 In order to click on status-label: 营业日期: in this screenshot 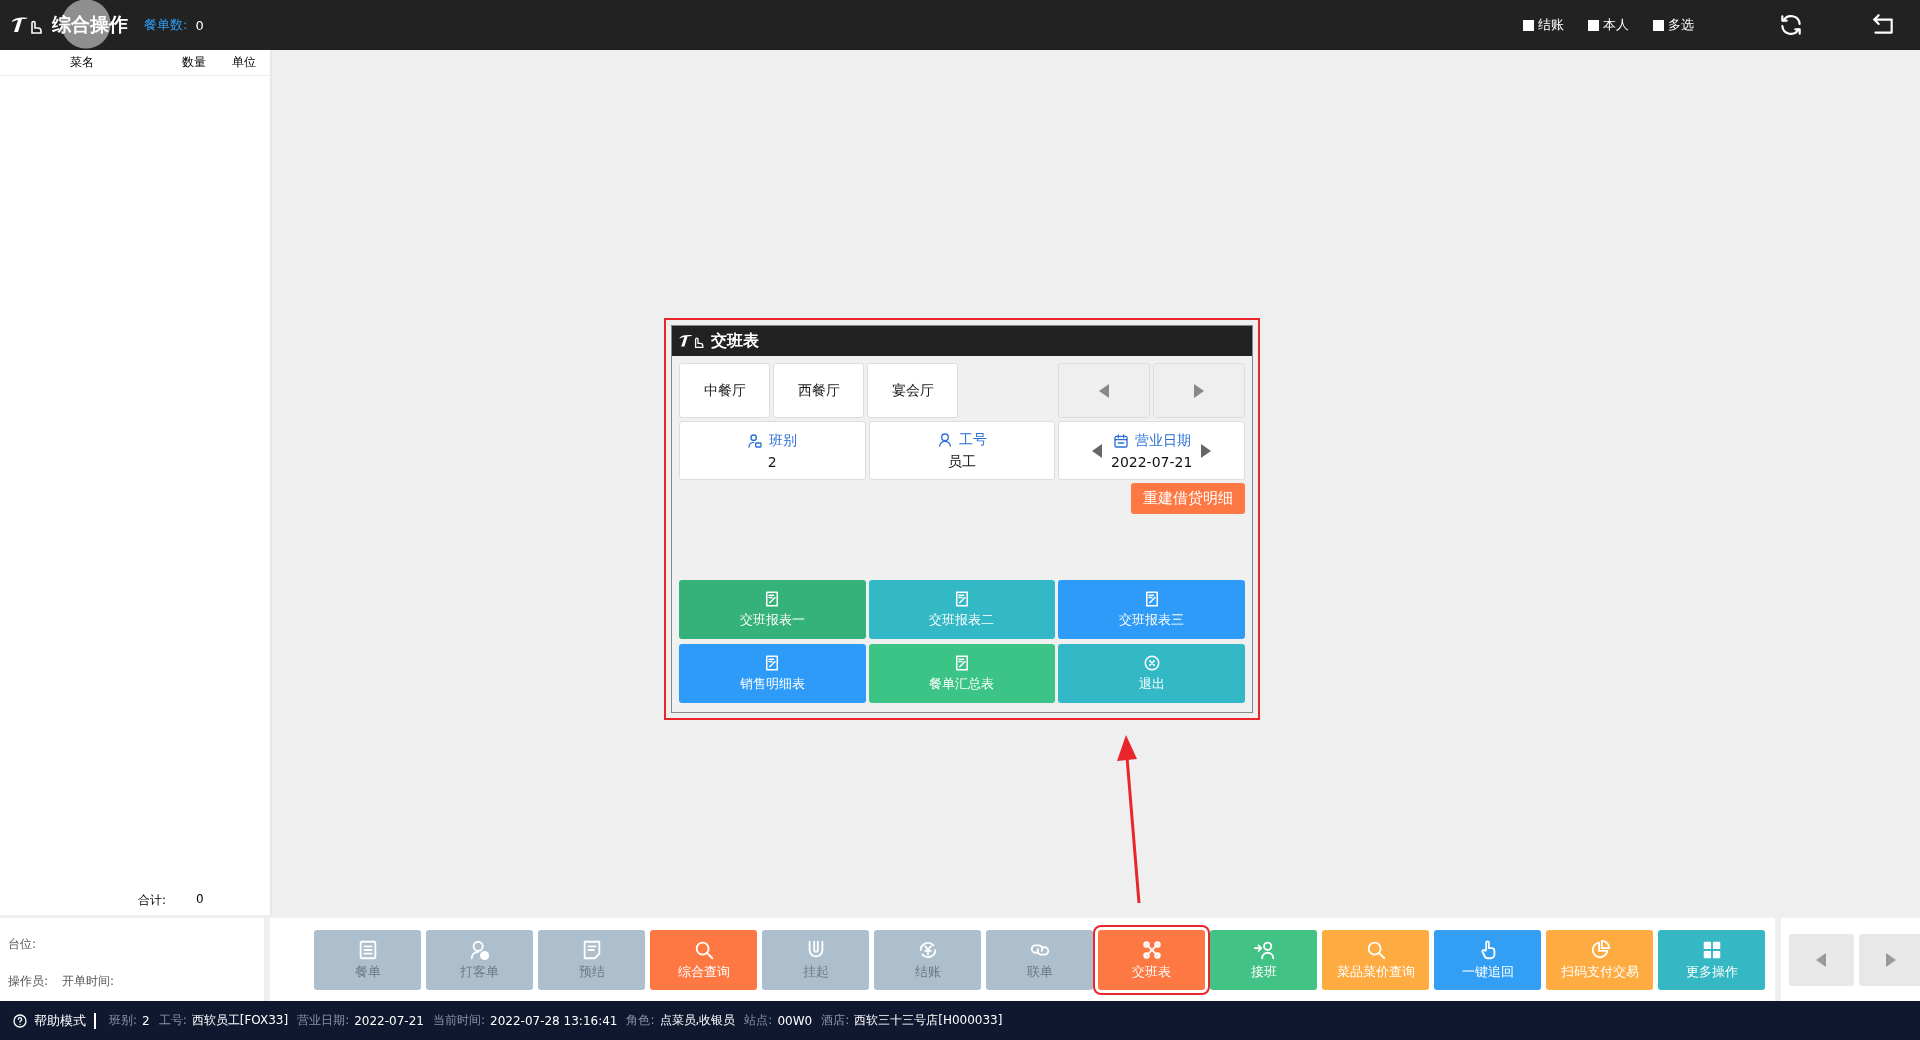, I will do `click(323, 1020)`.